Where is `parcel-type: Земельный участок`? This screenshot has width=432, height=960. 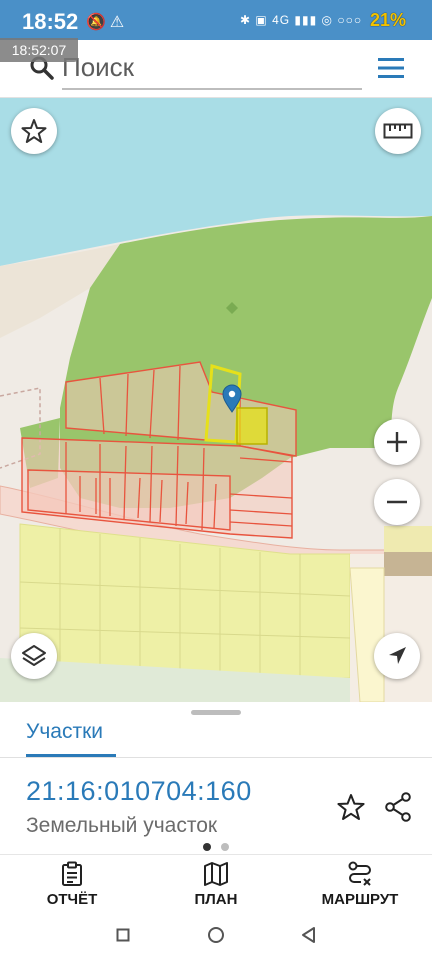
parcel-type: Земельный участок is located at coordinates (122, 825).